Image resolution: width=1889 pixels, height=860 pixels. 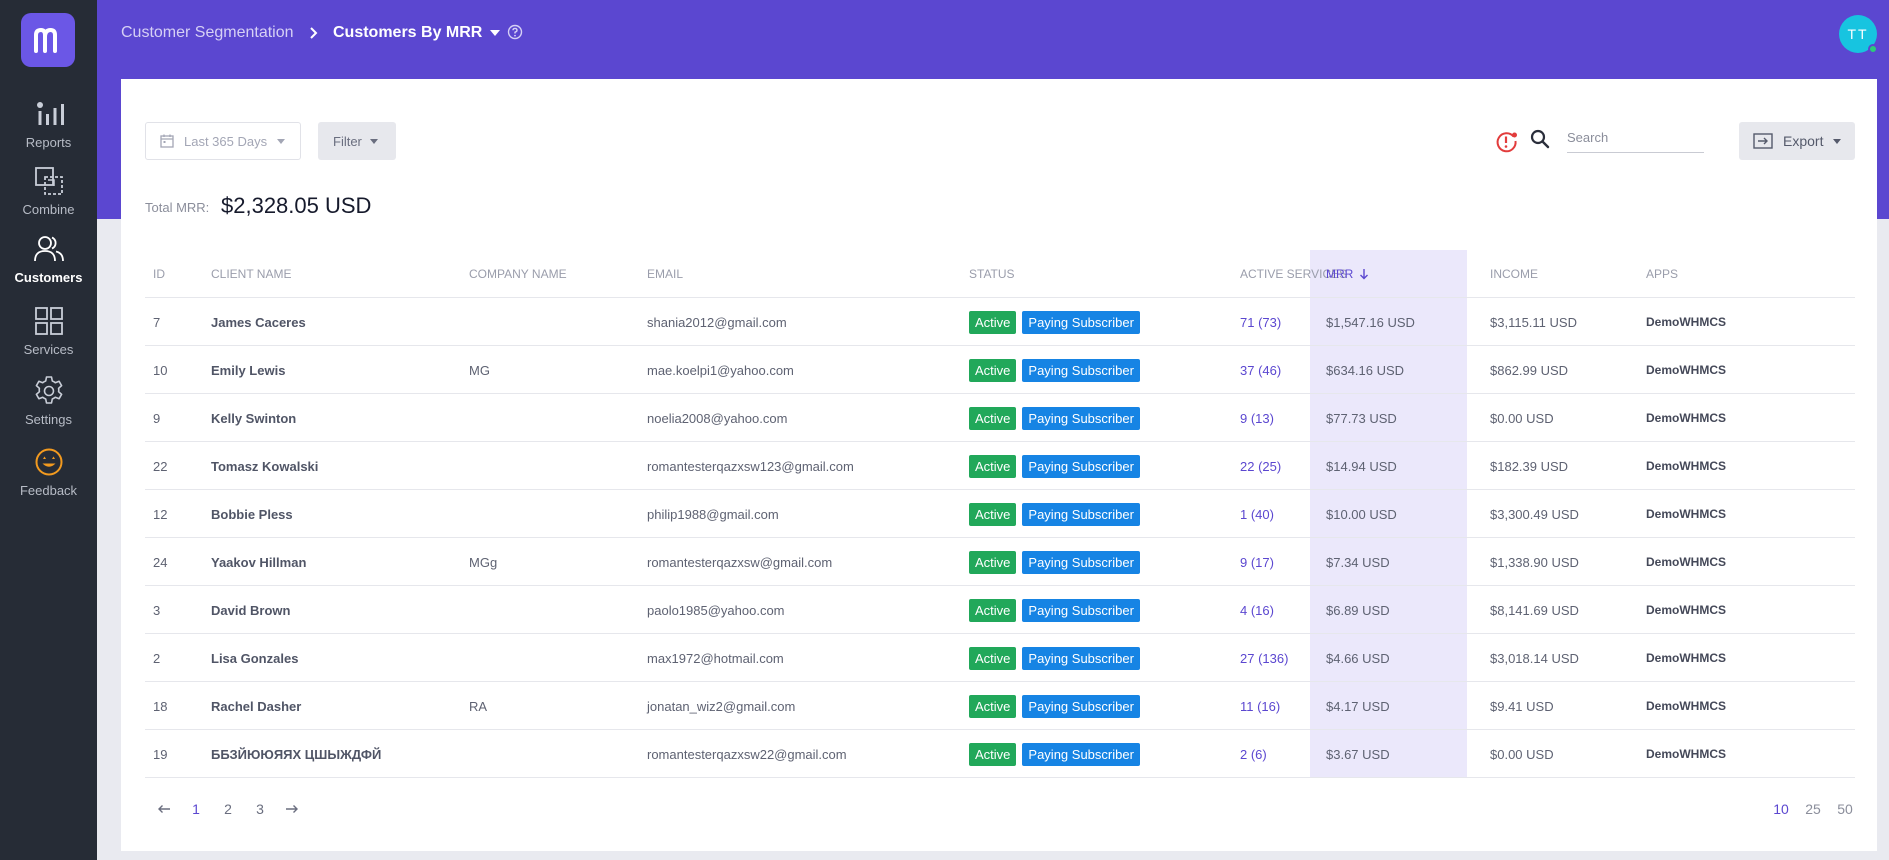 I want to click on app-logo, so click(x=48, y=40).